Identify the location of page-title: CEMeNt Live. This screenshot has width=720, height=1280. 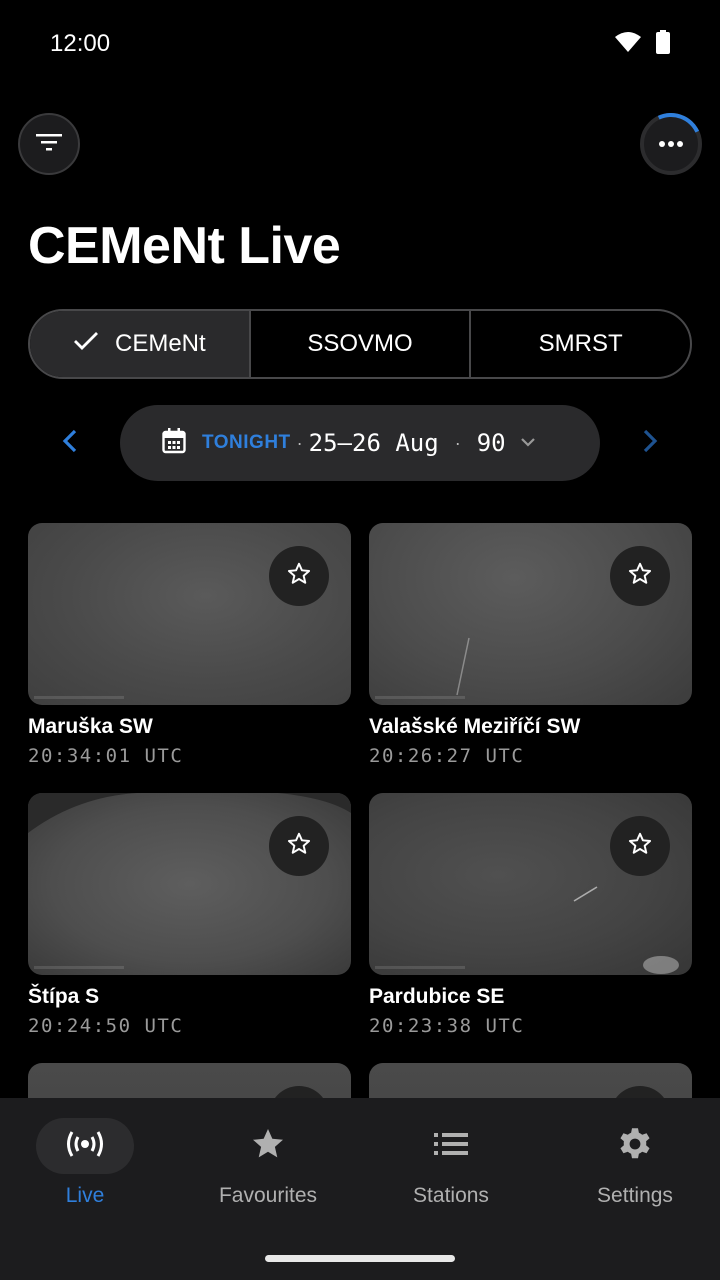
(184, 246).